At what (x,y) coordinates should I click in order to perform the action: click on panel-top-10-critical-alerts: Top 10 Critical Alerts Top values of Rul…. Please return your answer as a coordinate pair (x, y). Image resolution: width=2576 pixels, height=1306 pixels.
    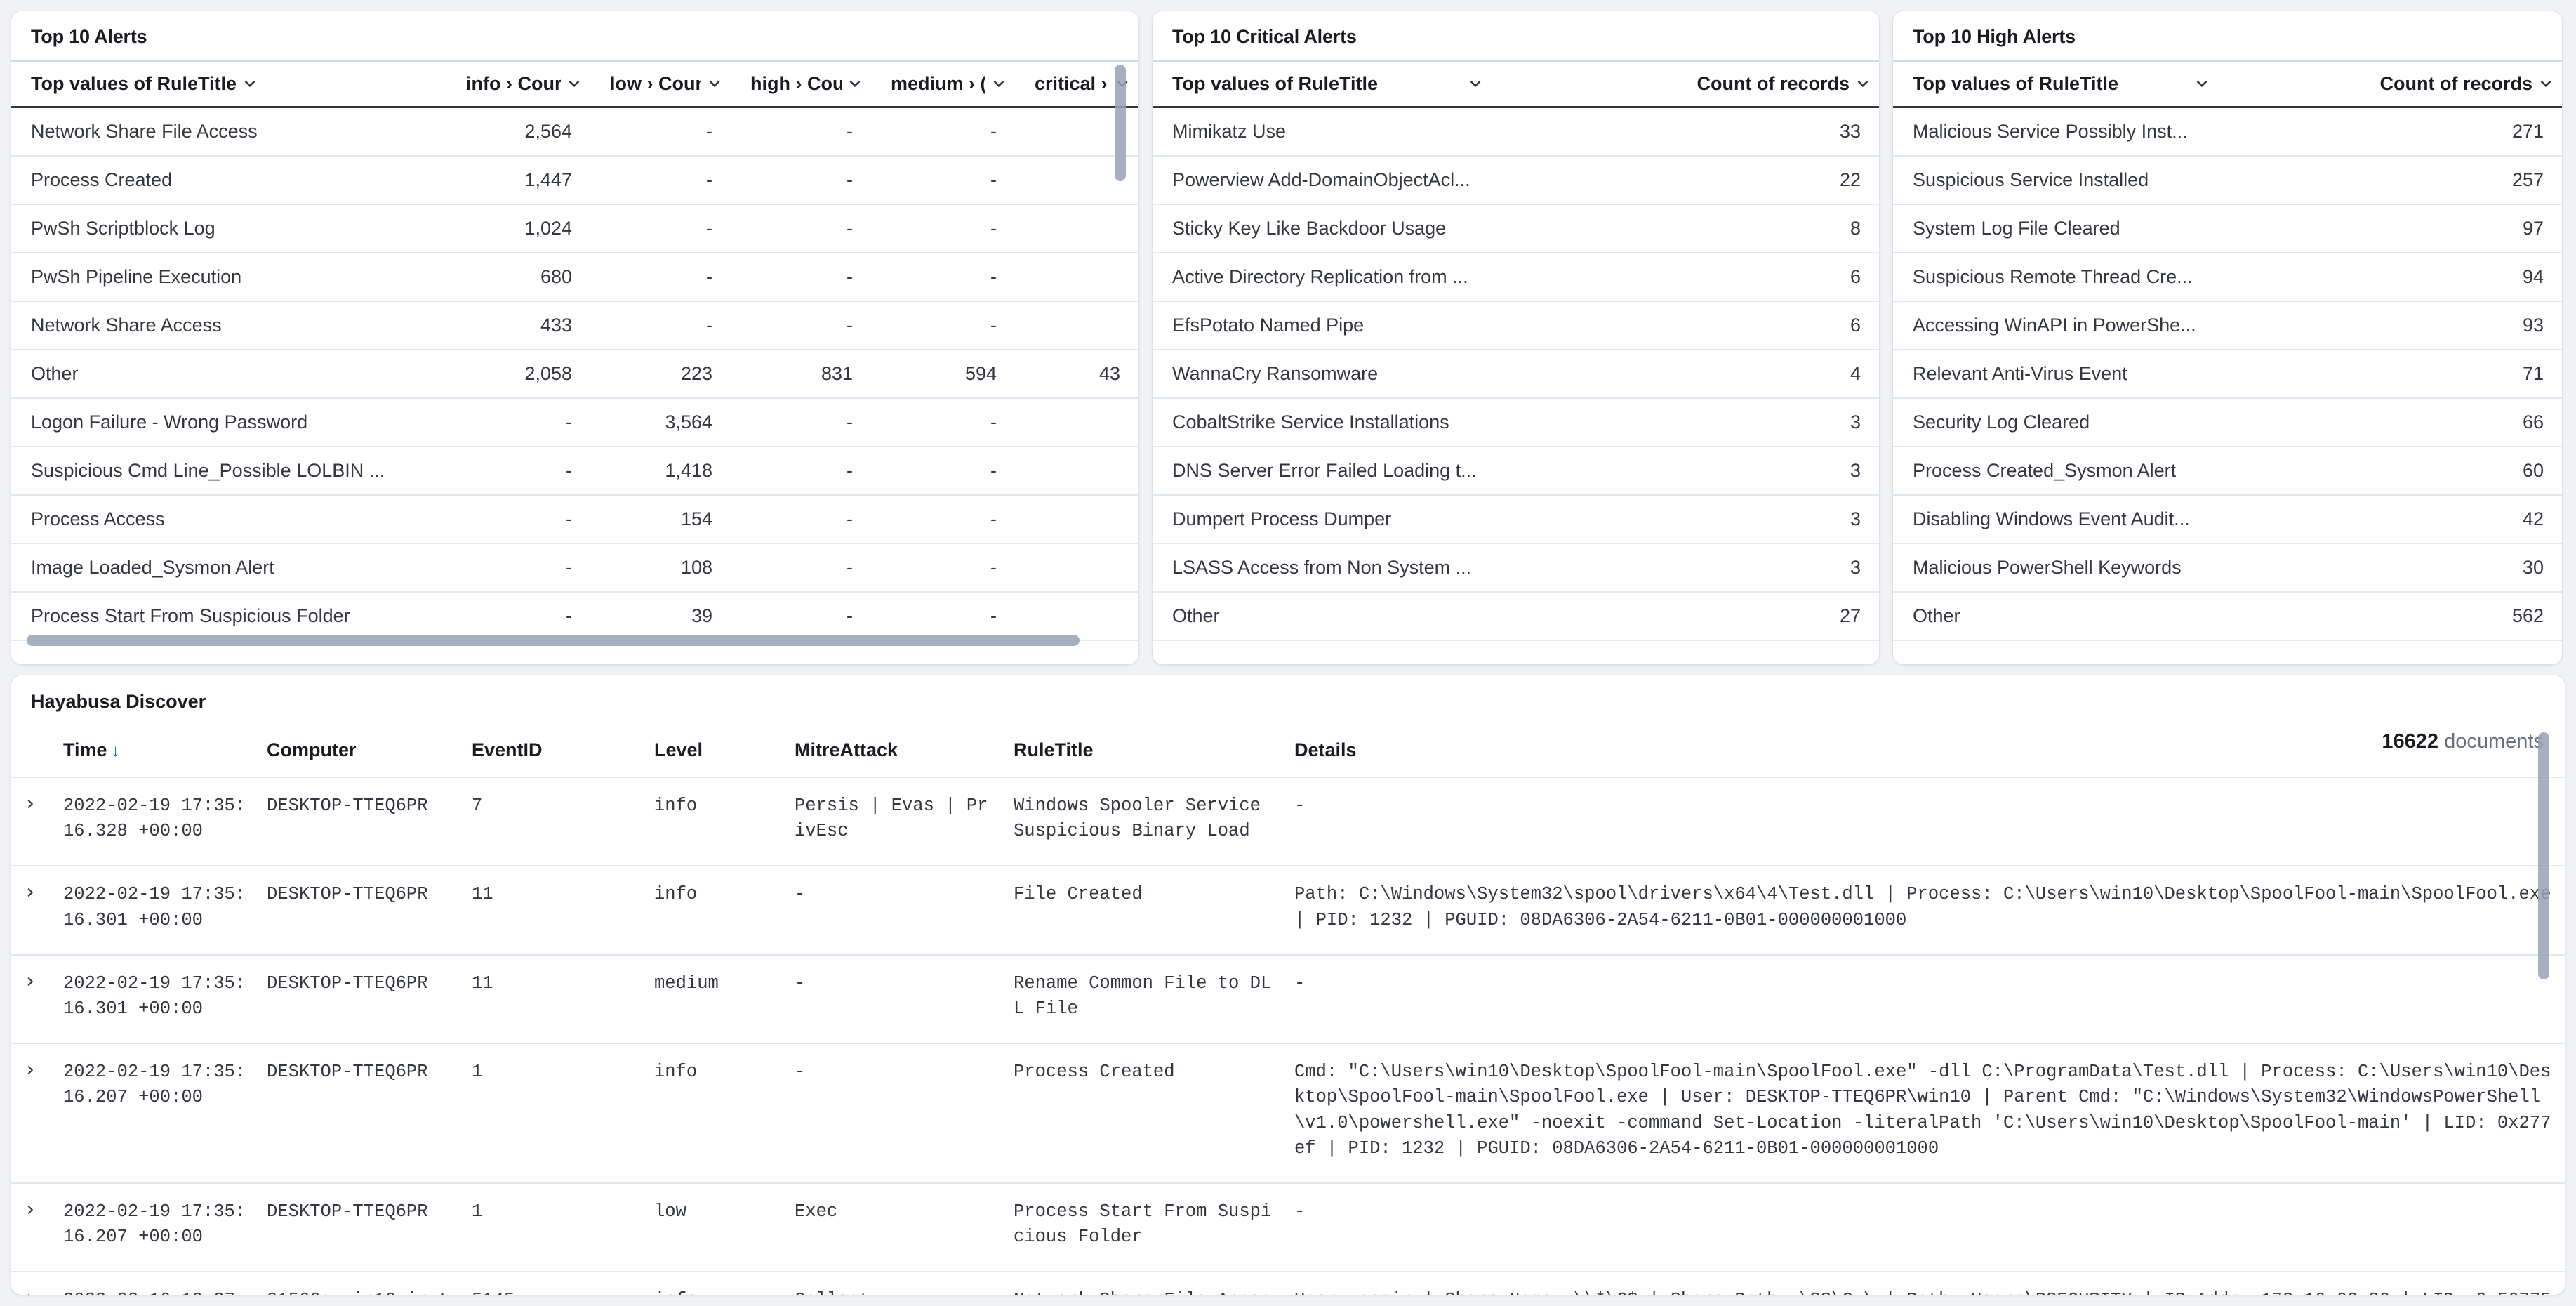
    Looking at the image, I should click on (1516, 337).